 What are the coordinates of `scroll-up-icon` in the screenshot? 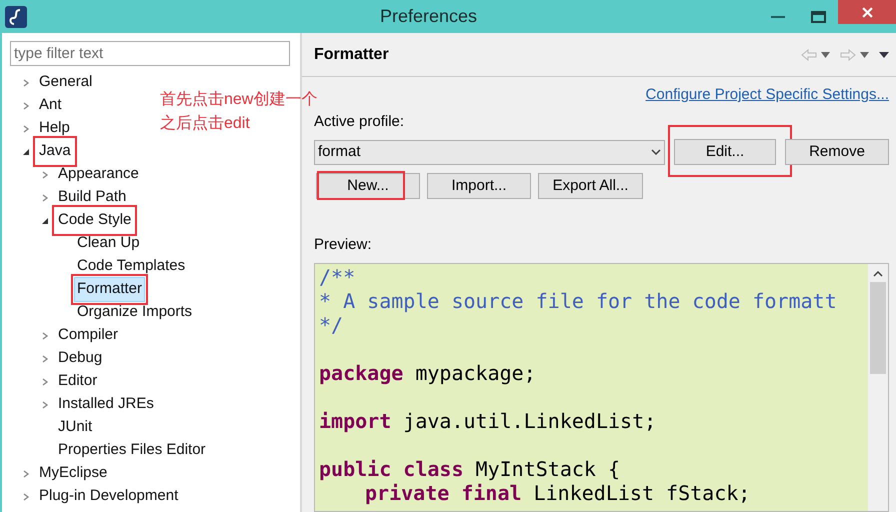 It's located at (878, 273).